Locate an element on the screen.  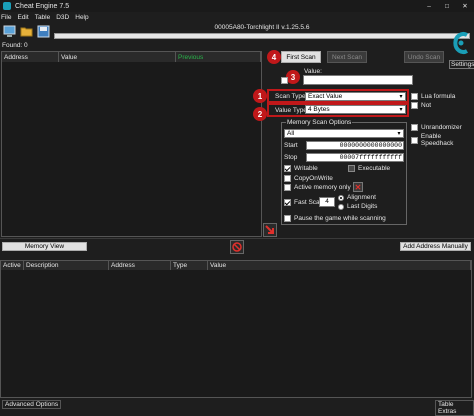
last-digits-option: Last Digits is located at coordinates (357, 206).